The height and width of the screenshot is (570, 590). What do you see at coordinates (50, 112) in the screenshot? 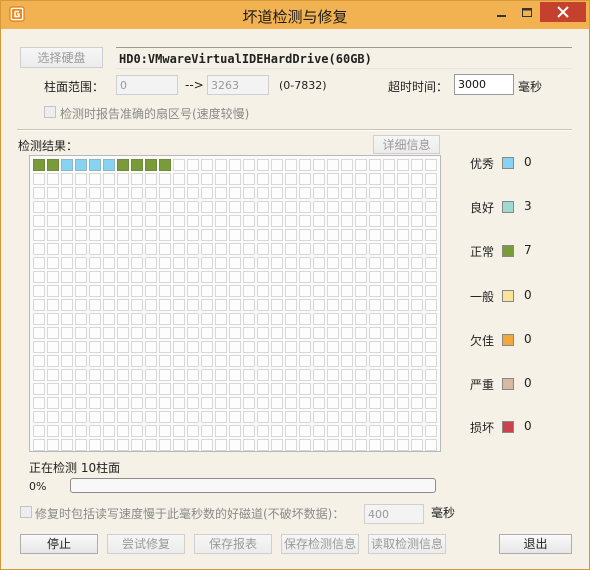
I see `report-sector-checkbox` at bounding box center [50, 112].